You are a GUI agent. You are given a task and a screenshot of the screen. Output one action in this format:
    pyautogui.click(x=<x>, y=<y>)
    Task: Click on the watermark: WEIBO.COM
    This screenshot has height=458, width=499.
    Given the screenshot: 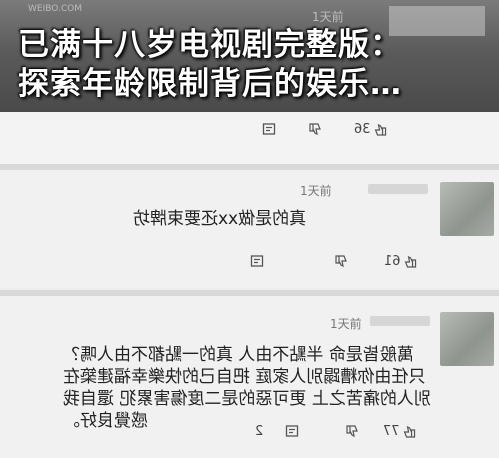 What is the action you would take?
    pyautogui.click(x=55, y=9)
    